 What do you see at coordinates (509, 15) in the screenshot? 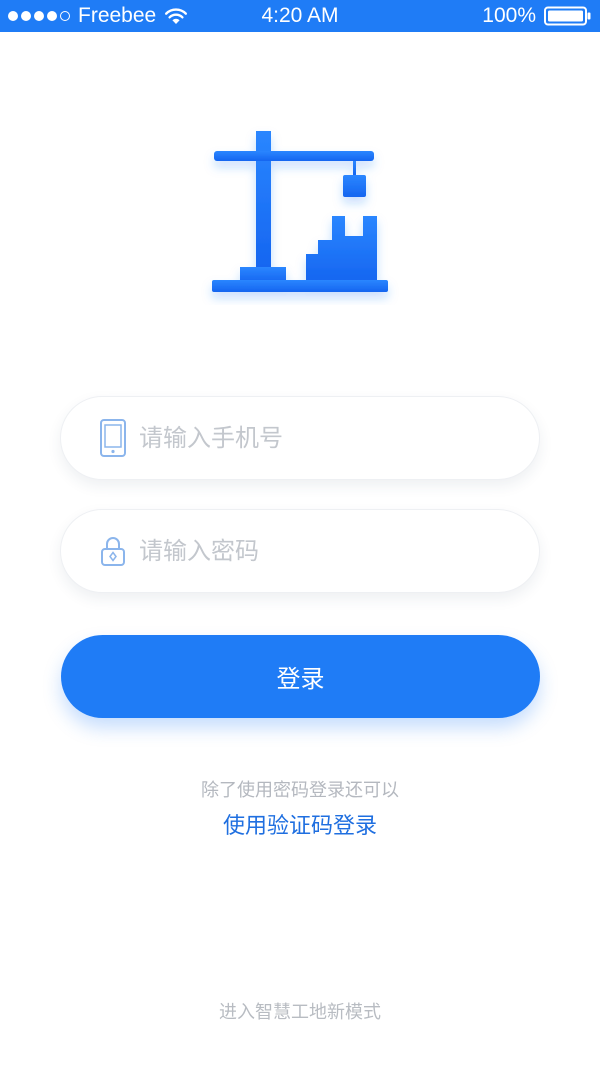
I see `battery-percent: 100%` at bounding box center [509, 15].